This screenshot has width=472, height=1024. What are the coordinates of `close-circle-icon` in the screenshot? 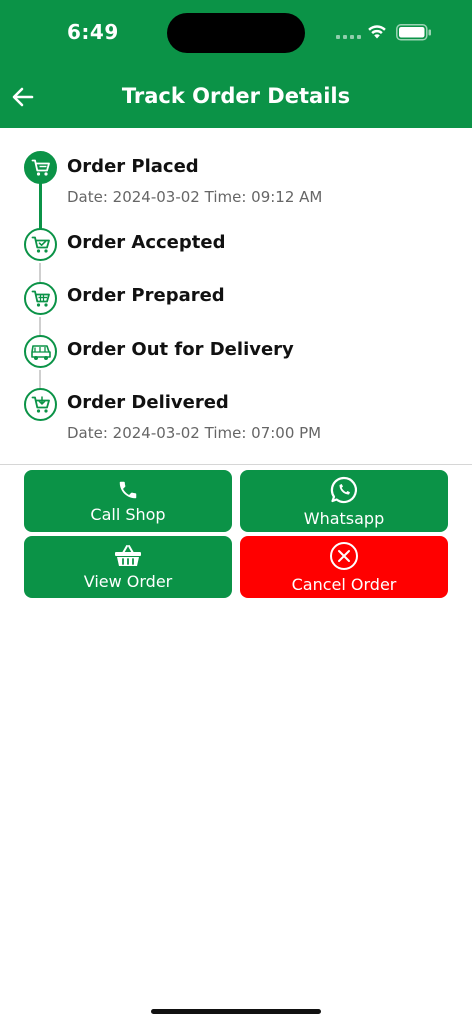 It's located at (344, 555).